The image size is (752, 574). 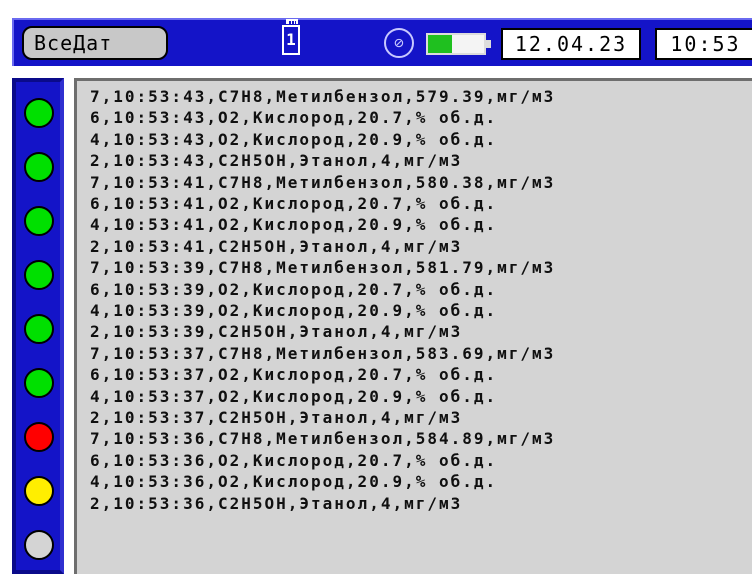 I want to click on log-line: 4,10:53:36,O2,Кислород,20.9,% об.д., so click(x=294, y=482).